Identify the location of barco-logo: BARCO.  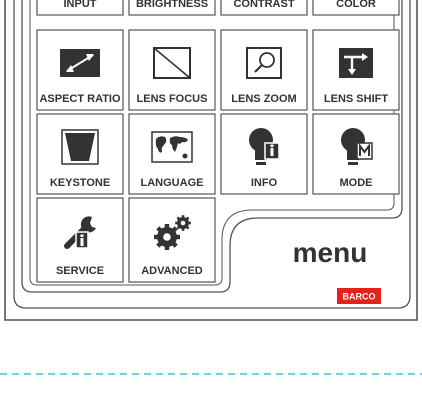
(359, 296).